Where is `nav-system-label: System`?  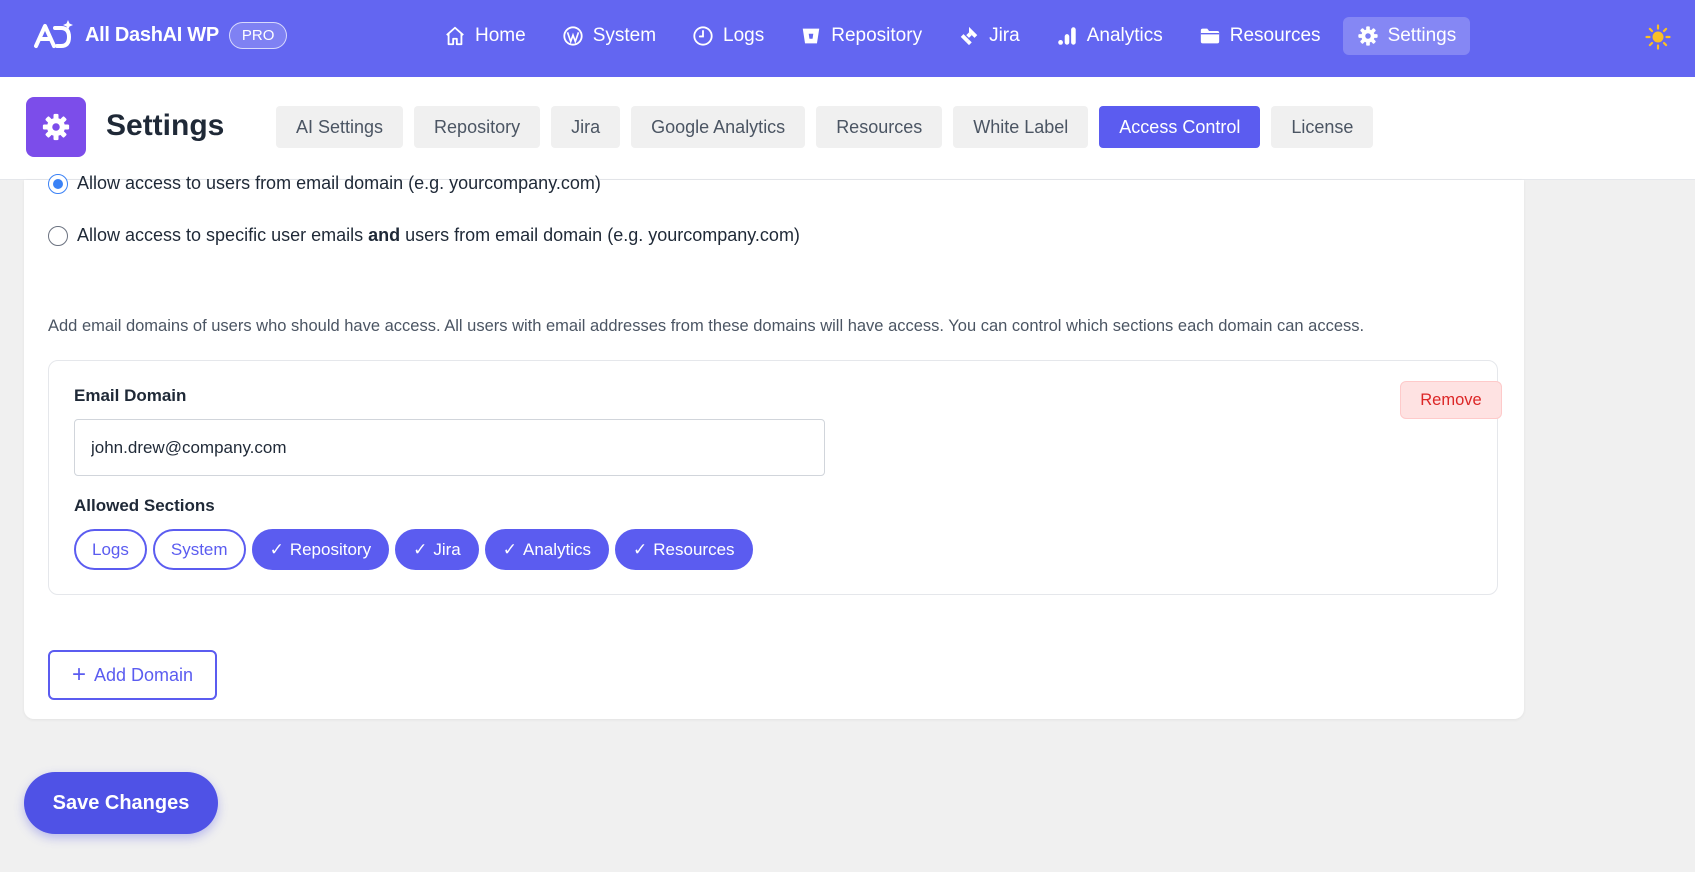 nav-system-label: System is located at coordinates (624, 35).